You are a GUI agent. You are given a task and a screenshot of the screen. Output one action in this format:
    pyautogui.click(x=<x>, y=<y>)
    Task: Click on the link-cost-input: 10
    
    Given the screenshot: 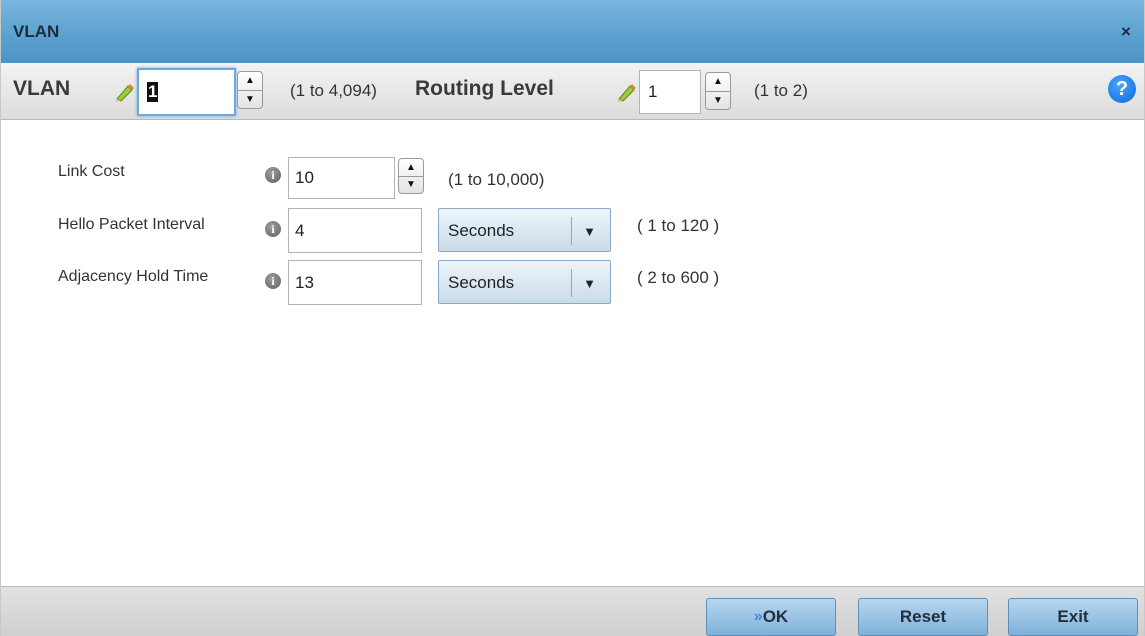 What is the action you would take?
    pyautogui.click(x=341, y=178)
    